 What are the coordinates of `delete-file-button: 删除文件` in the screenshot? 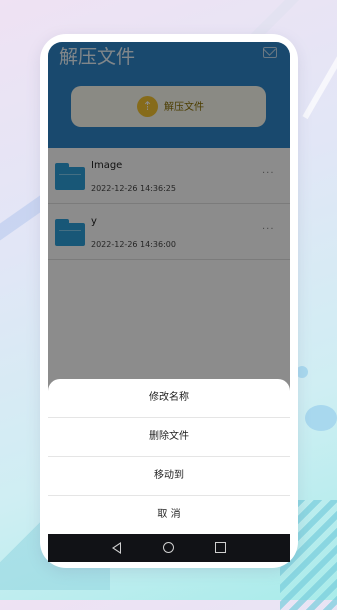 It's located at (169, 437).